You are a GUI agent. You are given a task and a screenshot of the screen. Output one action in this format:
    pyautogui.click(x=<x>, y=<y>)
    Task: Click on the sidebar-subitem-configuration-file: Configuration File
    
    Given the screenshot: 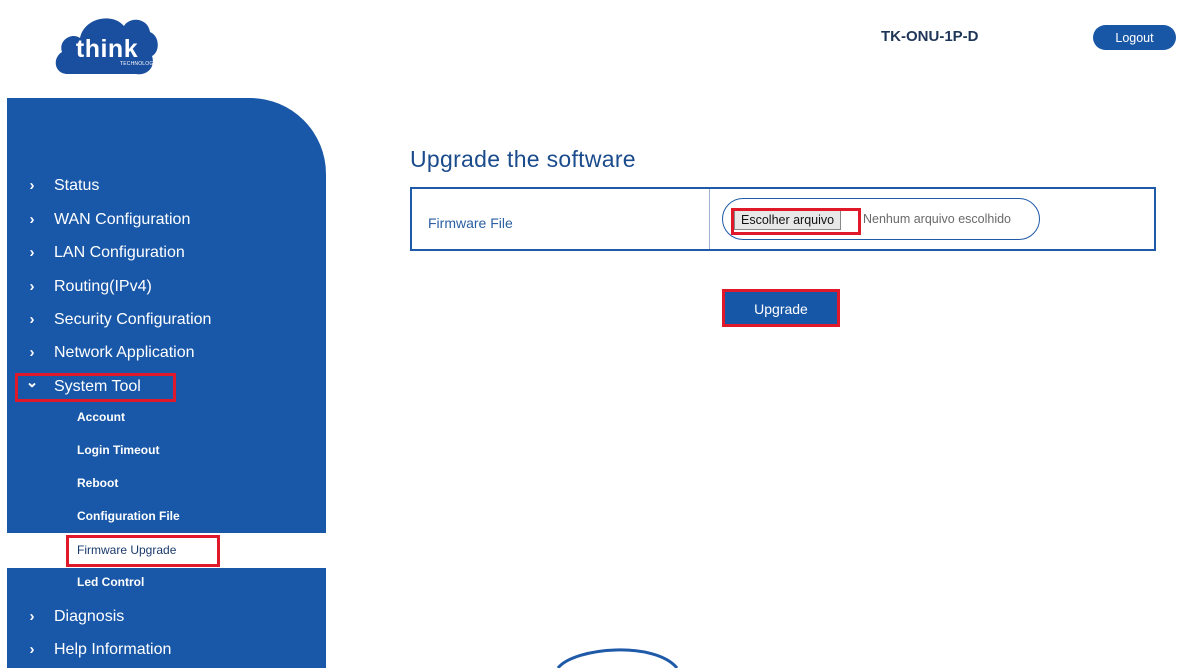 What is the action you would take?
    pyautogui.click(x=166, y=516)
    